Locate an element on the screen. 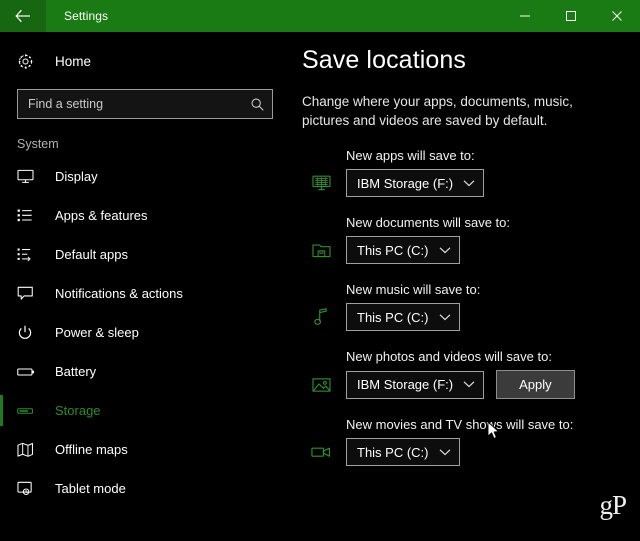 This screenshot has height=541, width=640. sidebar-item-offline-maps: Offline maps is located at coordinates (145, 449).